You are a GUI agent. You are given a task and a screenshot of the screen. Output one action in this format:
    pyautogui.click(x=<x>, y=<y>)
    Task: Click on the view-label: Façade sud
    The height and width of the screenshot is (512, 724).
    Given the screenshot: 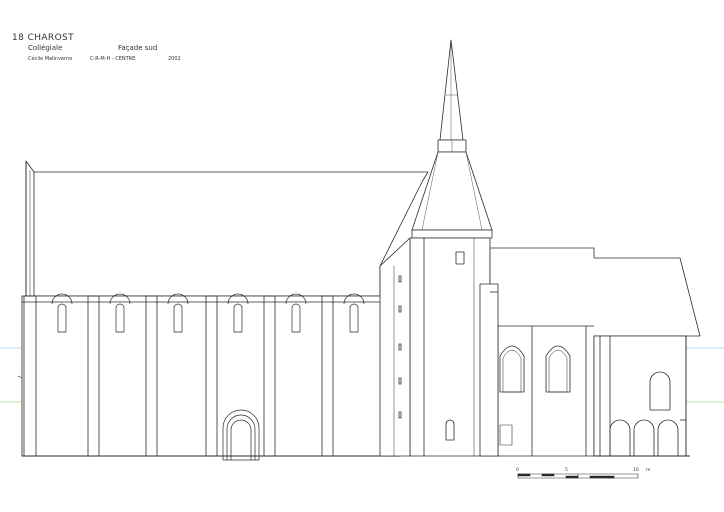 What is the action you would take?
    pyautogui.click(x=138, y=48)
    